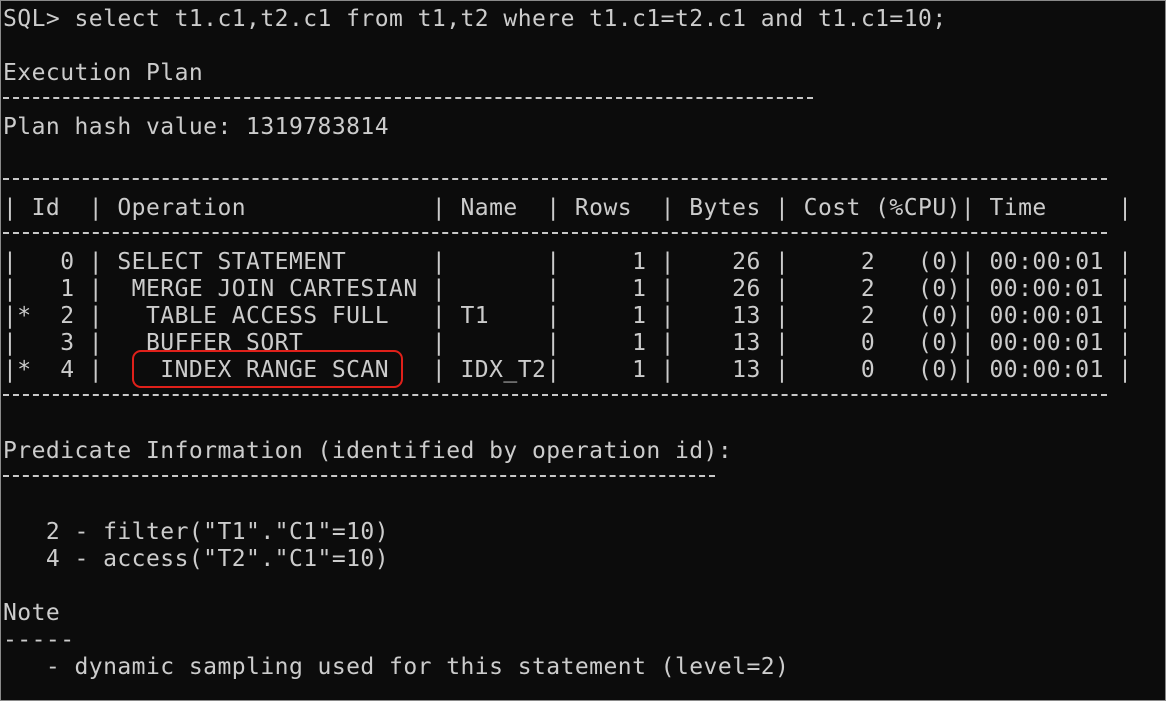 The width and height of the screenshot is (1166, 701). I want to click on predicate-line: 2 - filter("T1"."C1"=10), so click(196, 532).